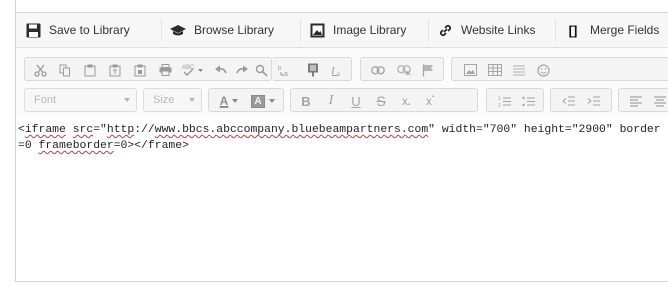 This screenshot has height=286, width=668. I want to click on undo-icon, so click(220, 70).